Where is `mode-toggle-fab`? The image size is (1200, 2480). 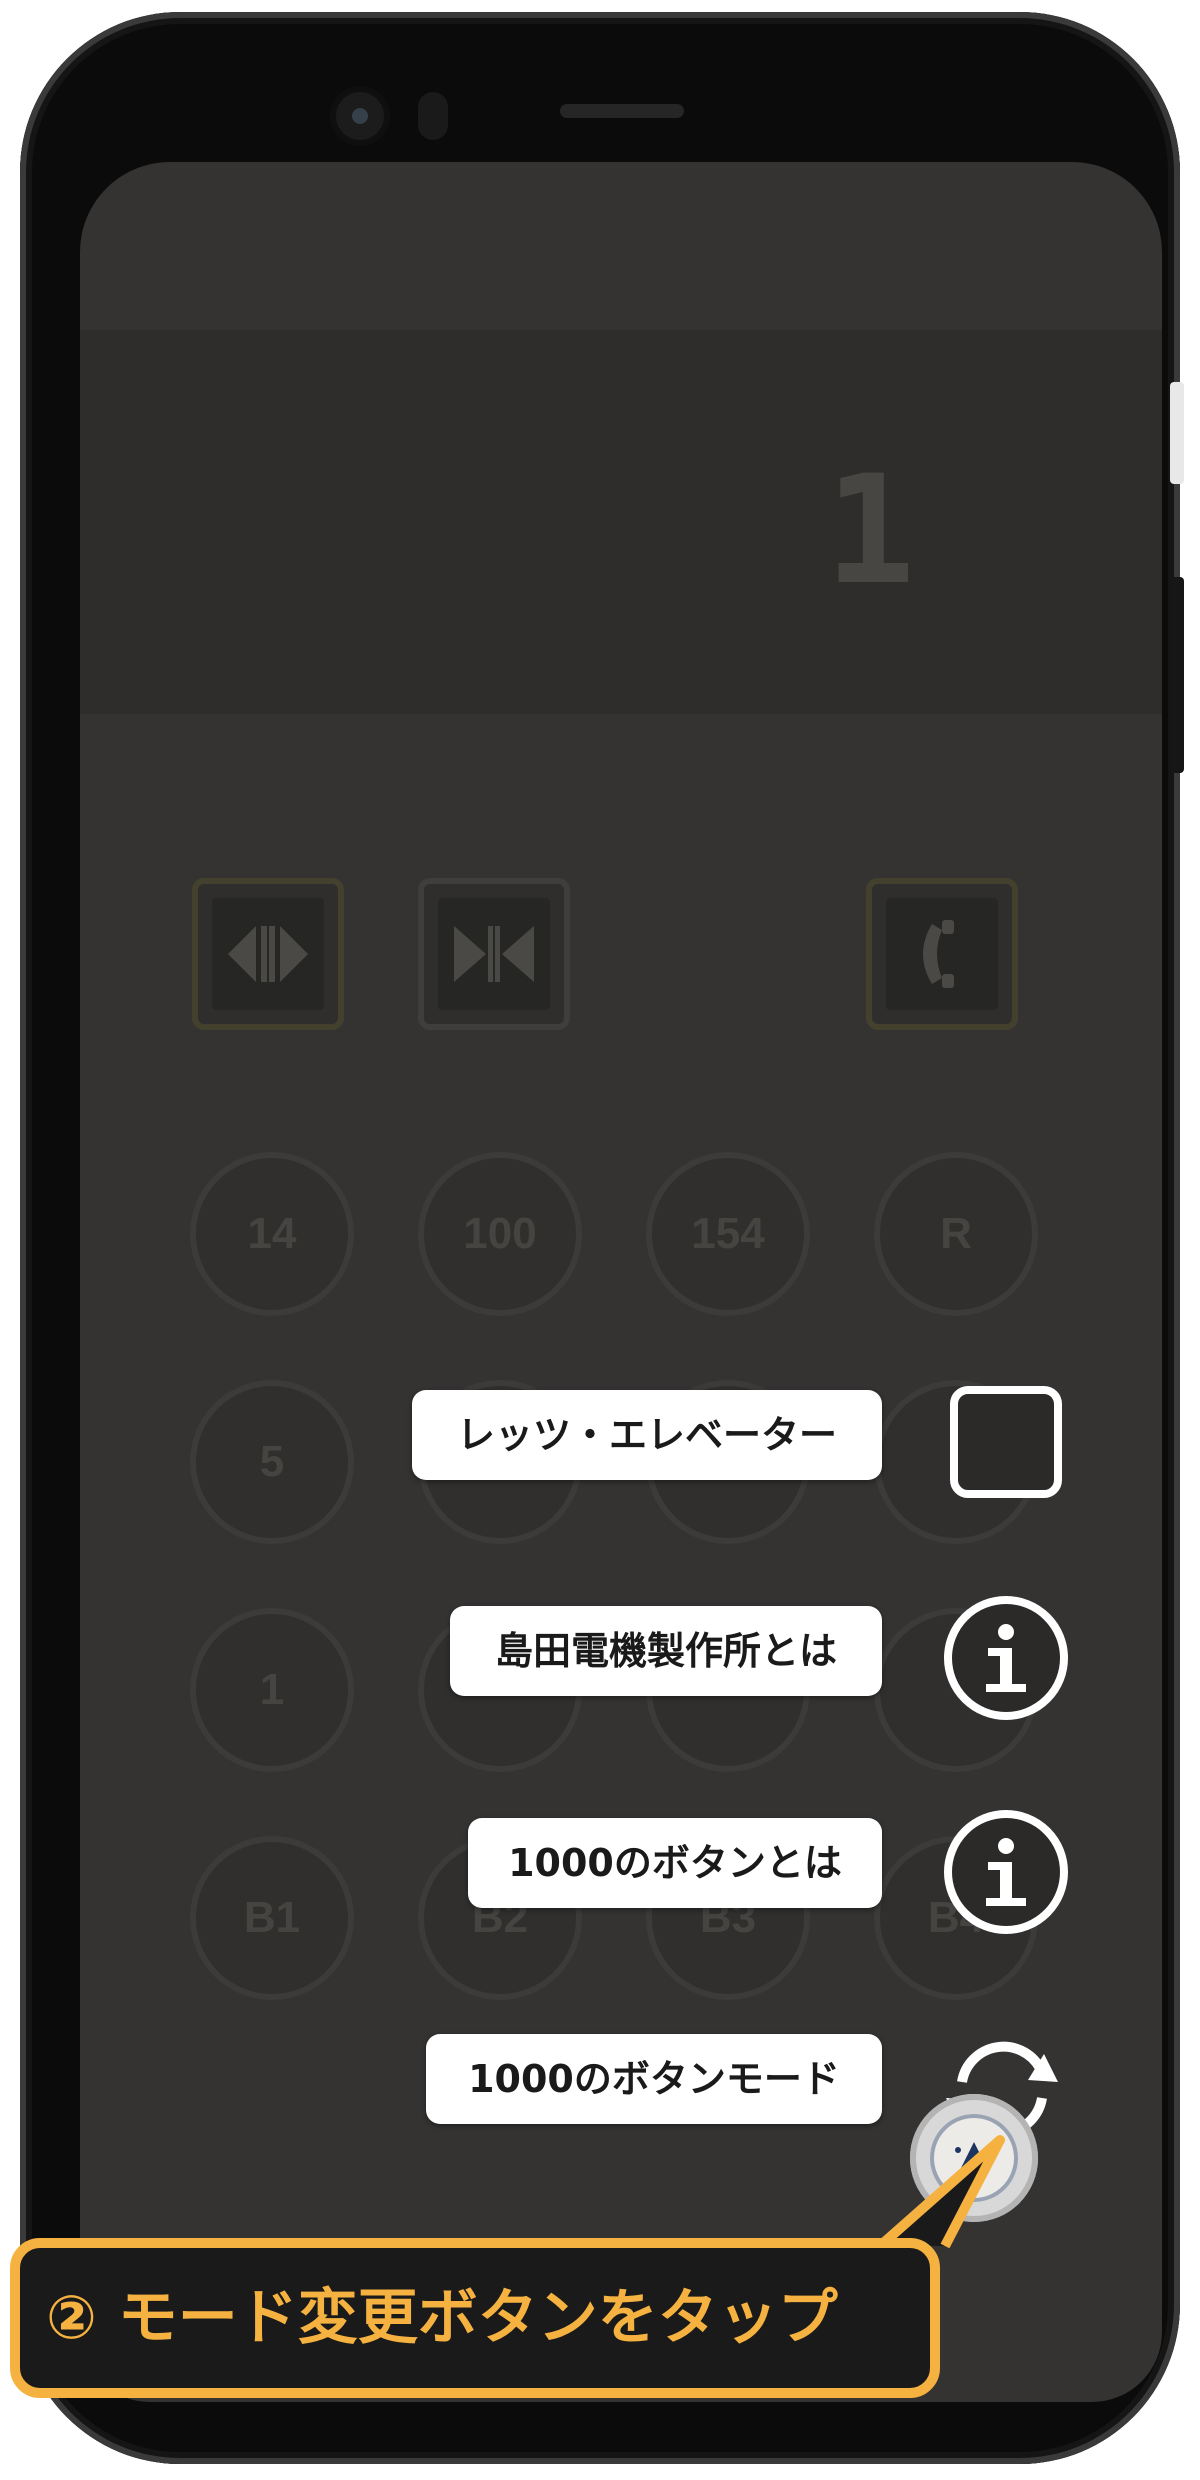 mode-toggle-fab is located at coordinates (974, 2158).